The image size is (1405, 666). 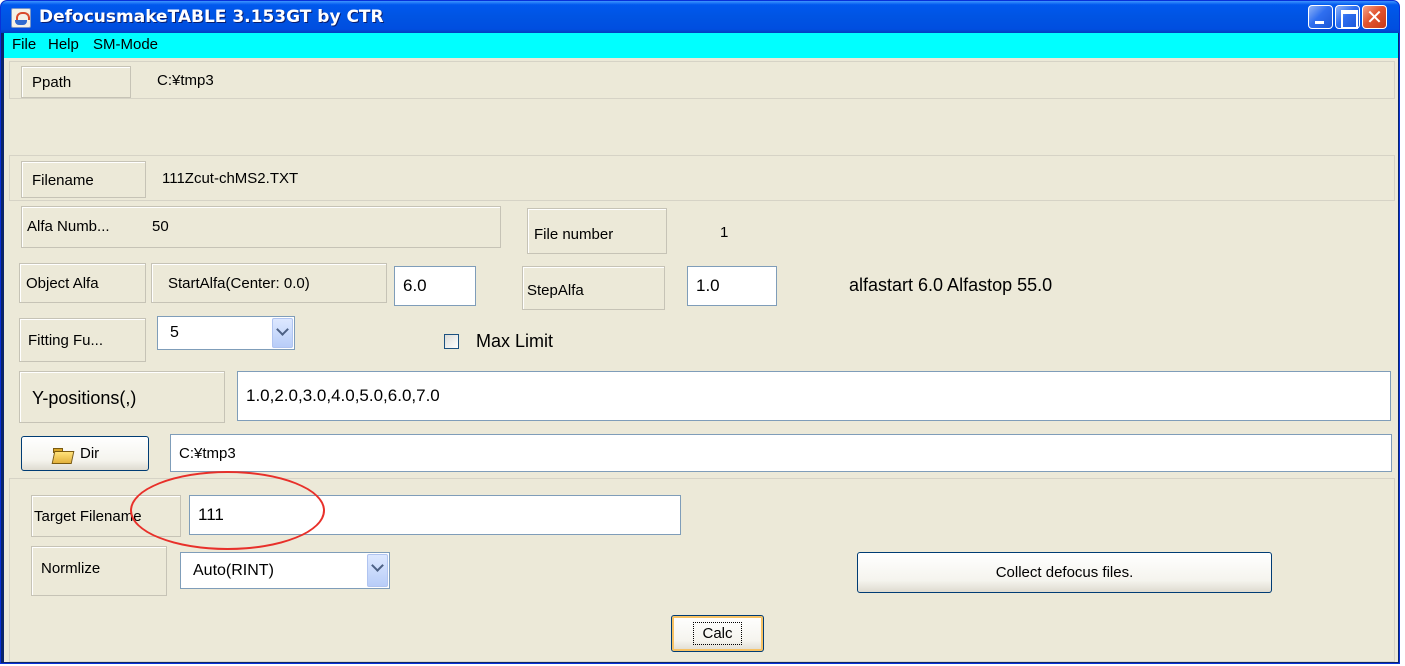 What do you see at coordinates (951, 285) in the screenshot?
I see `alfa-range-summary: alfastart 6.0 Alfastop 55.0` at bounding box center [951, 285].